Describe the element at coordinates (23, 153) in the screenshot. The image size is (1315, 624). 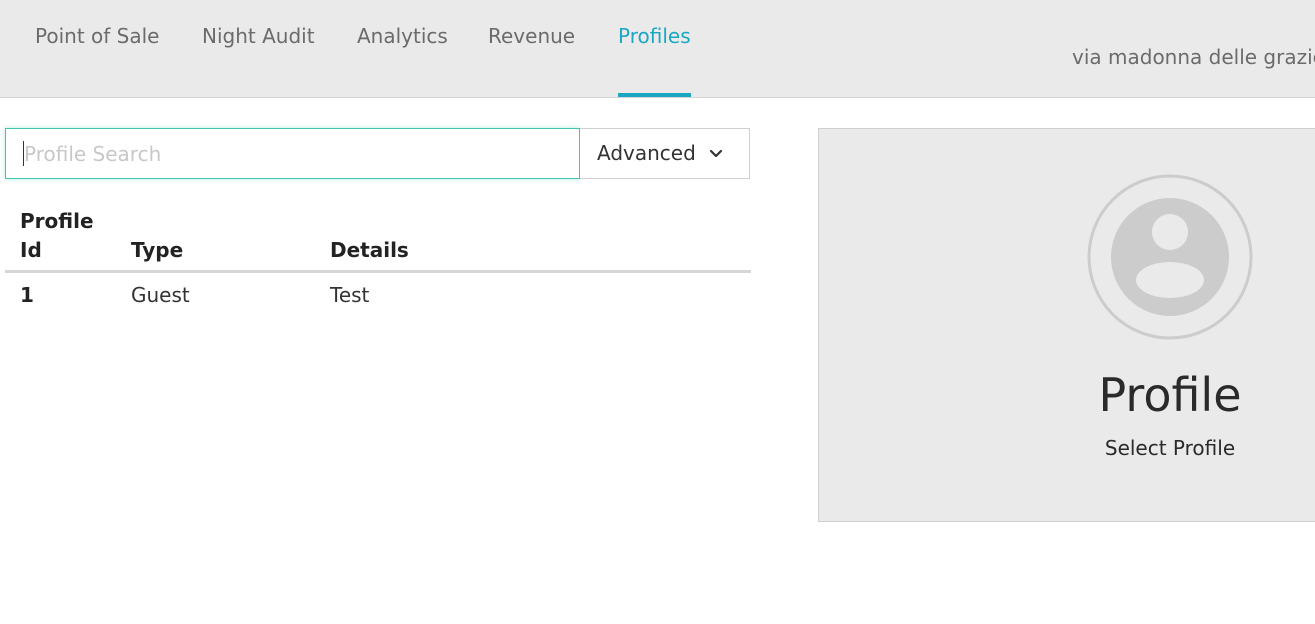
I see `text-cursor` at that location.